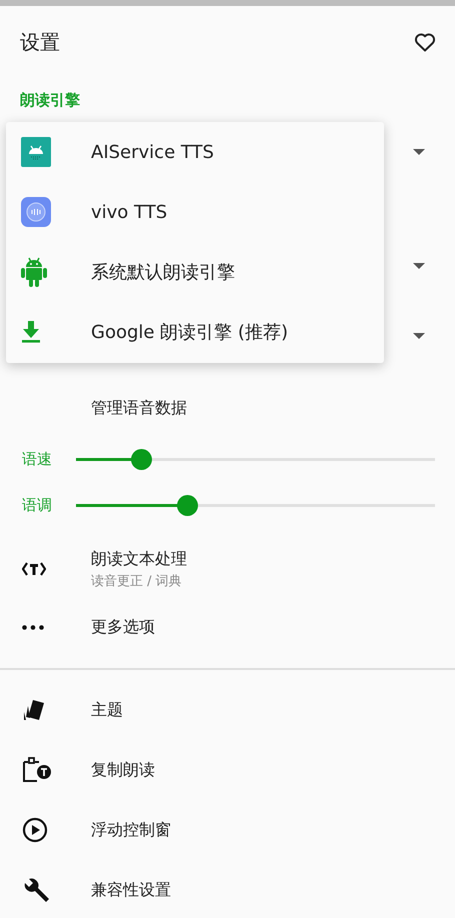 The height and width of the screenshot is (918, 455). I want to click on settings-item: 主题, so click(107, 710).